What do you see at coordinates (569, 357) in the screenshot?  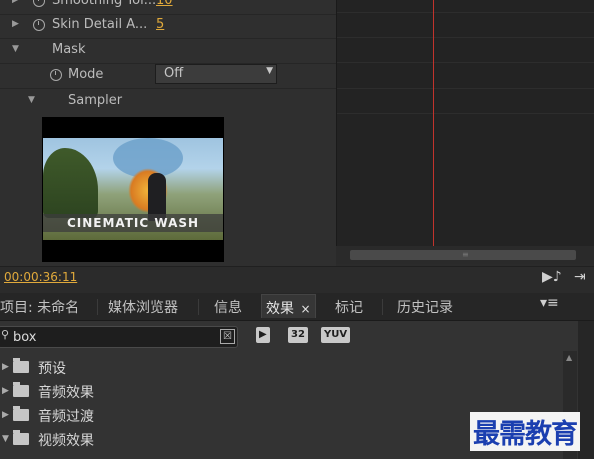 I see `scroll-up-icon: ▲` at bounding box center [569, 357].